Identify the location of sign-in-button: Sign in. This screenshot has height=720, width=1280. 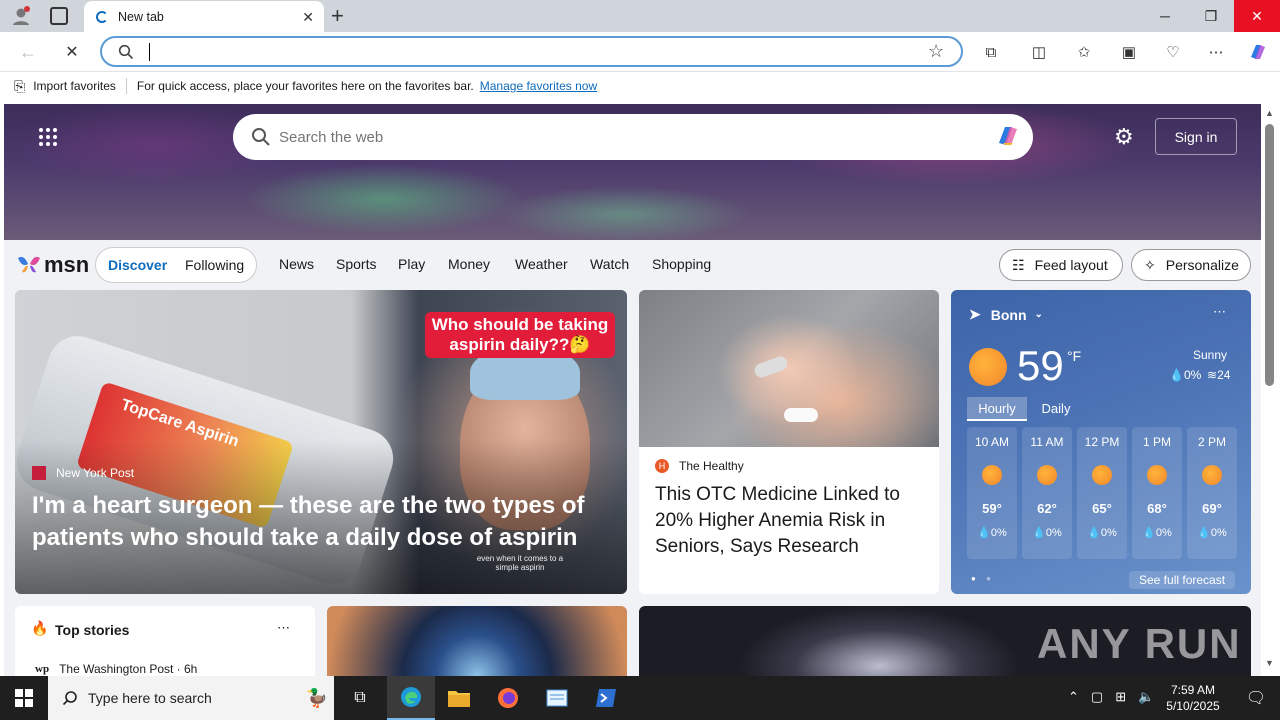
(1196, 136).